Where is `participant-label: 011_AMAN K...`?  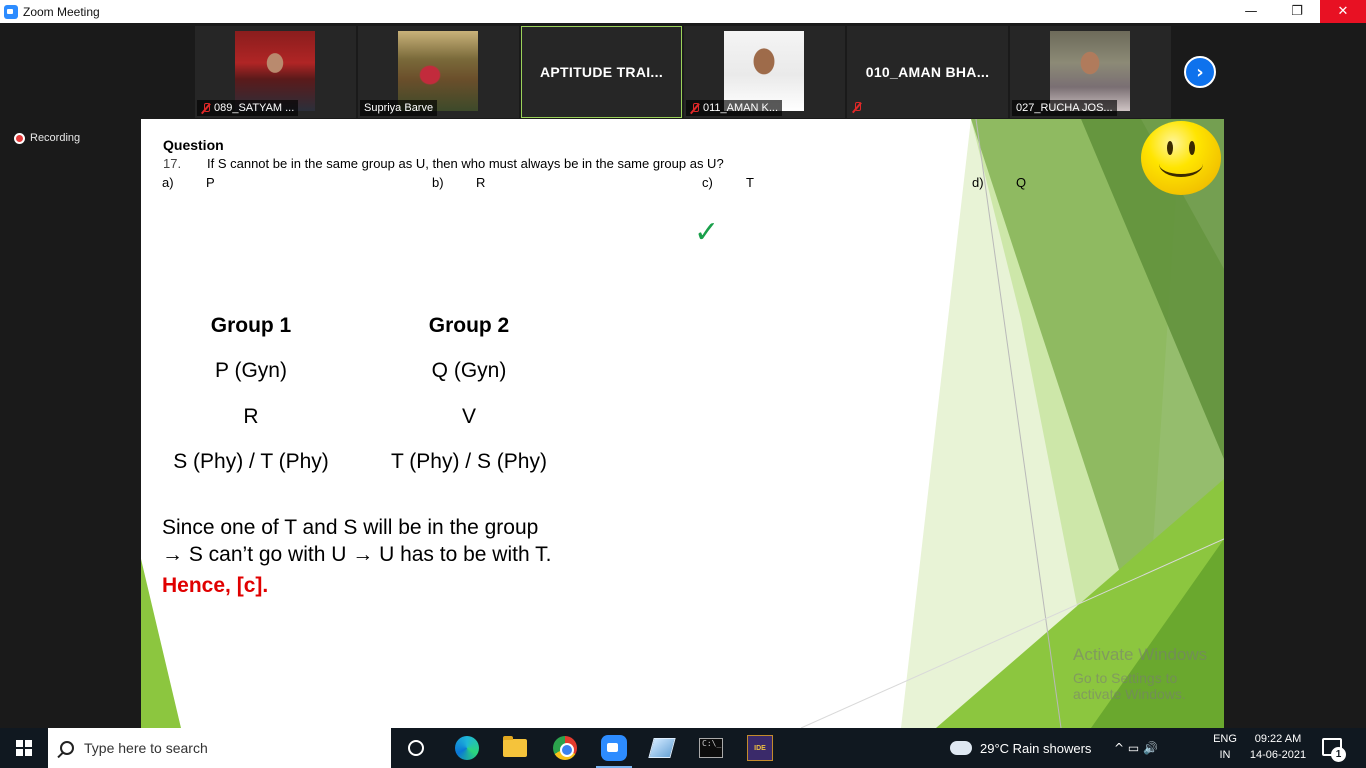
participant-label: 011_AMAN K... is located at coordinates (734, 108).